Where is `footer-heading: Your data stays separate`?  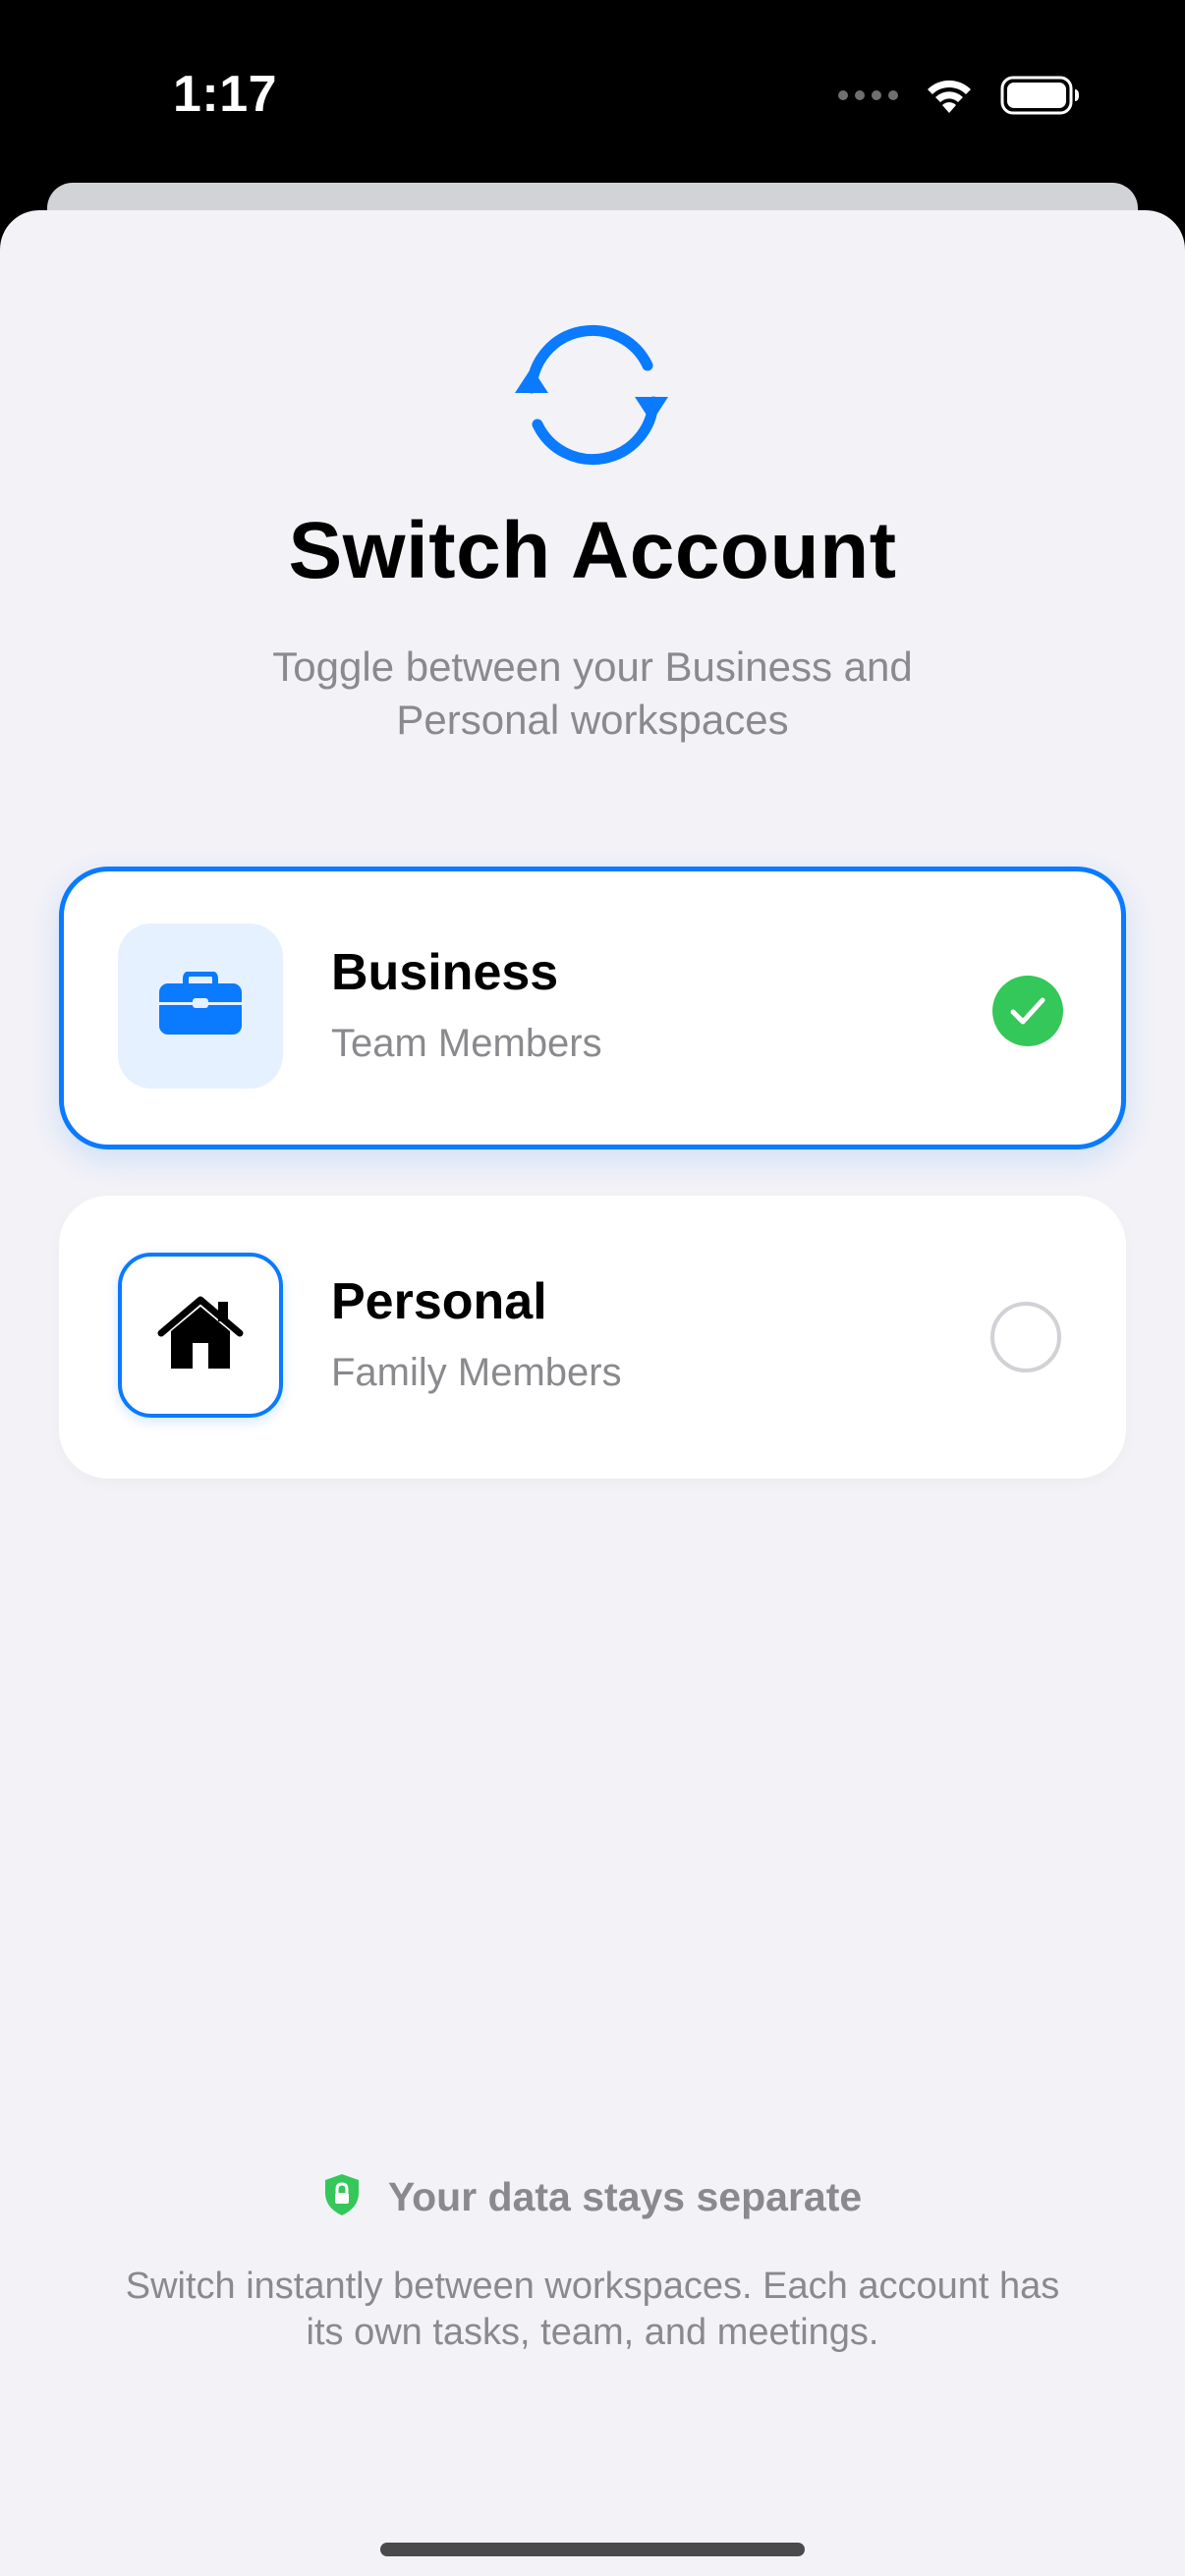 footer-heading: Your data stays separate is located at coordinates (592, 2197).